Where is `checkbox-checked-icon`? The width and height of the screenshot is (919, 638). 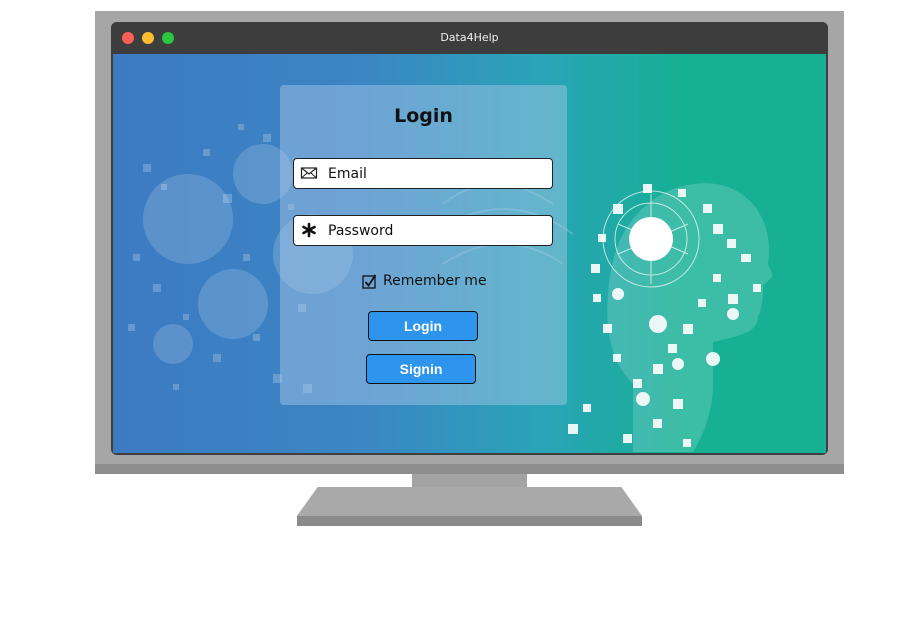 checkbox-checked-icon is located at coordinates (369, 281).